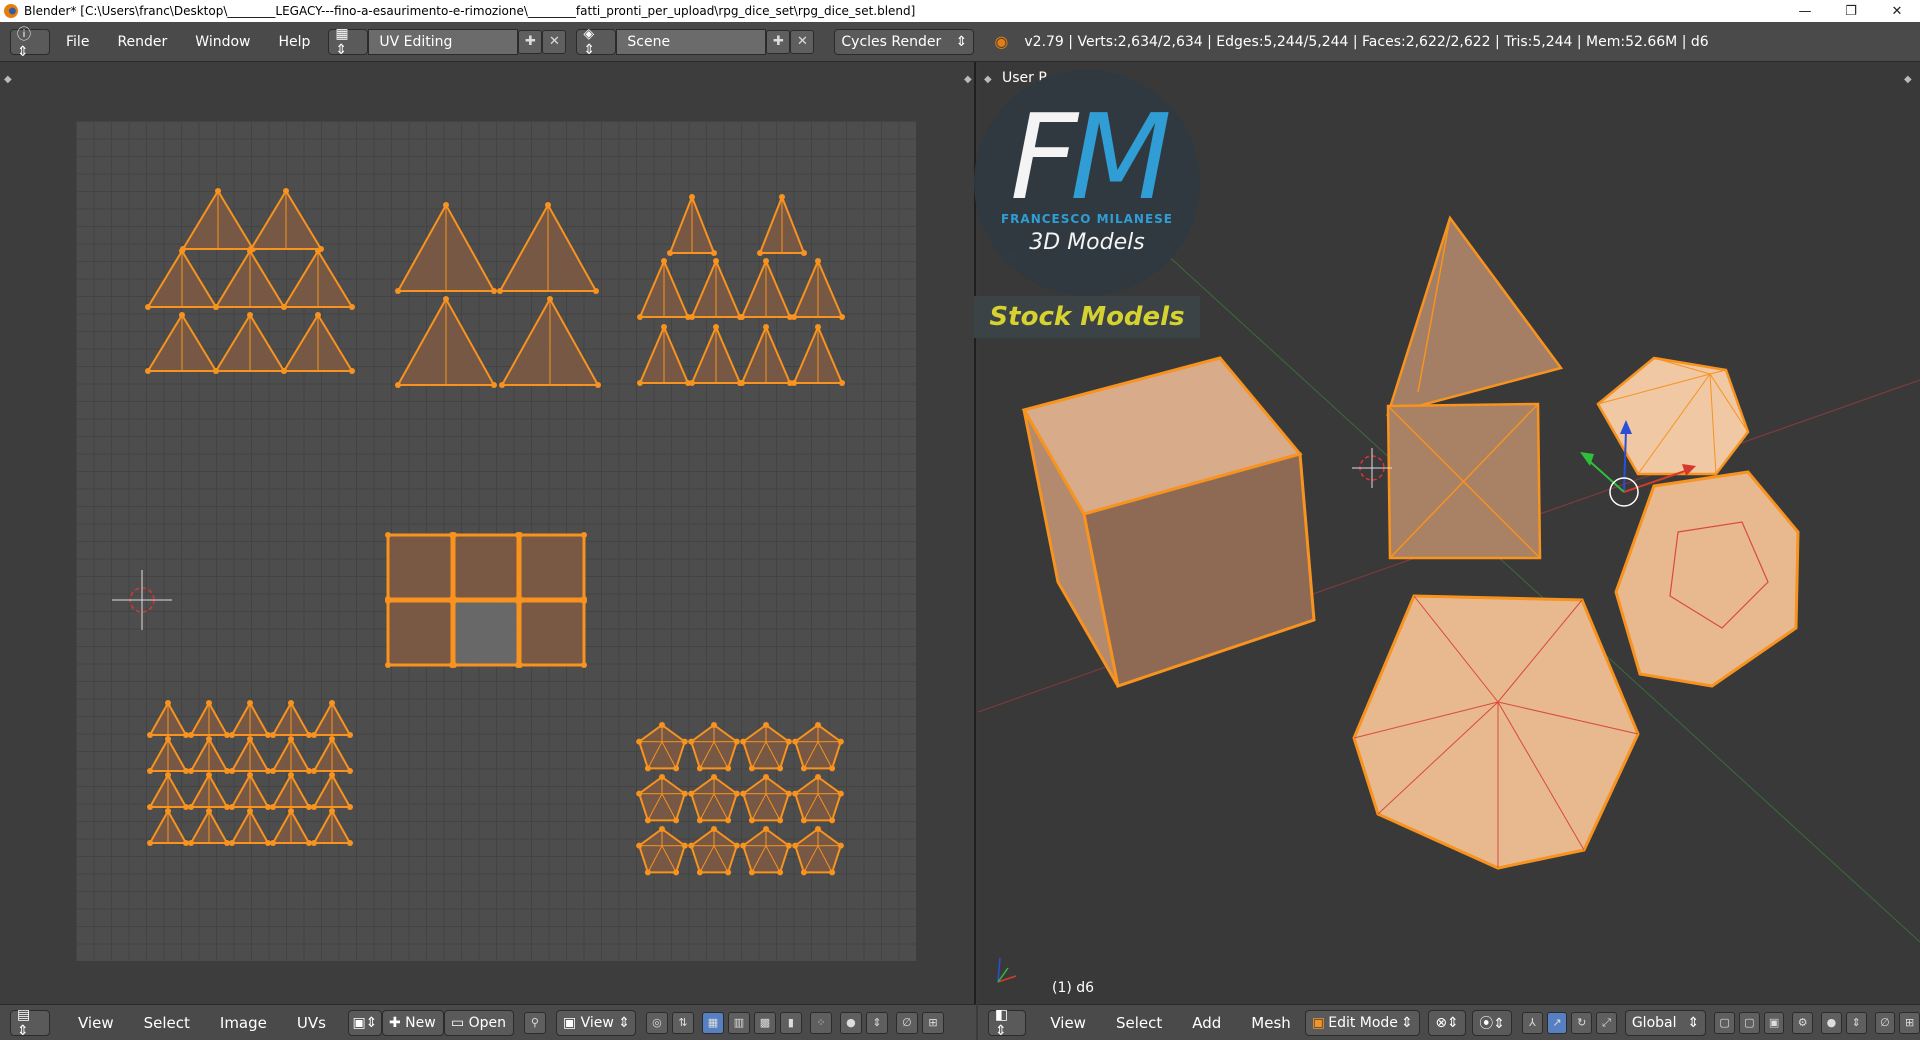 Image resolution: width=1920 pixels, height=1040 pixels. What do you see at coordinates (1724, 1022) in the screenshot?
I see `layer-1-icon: ▢` at bounding box center [1724, 1022].